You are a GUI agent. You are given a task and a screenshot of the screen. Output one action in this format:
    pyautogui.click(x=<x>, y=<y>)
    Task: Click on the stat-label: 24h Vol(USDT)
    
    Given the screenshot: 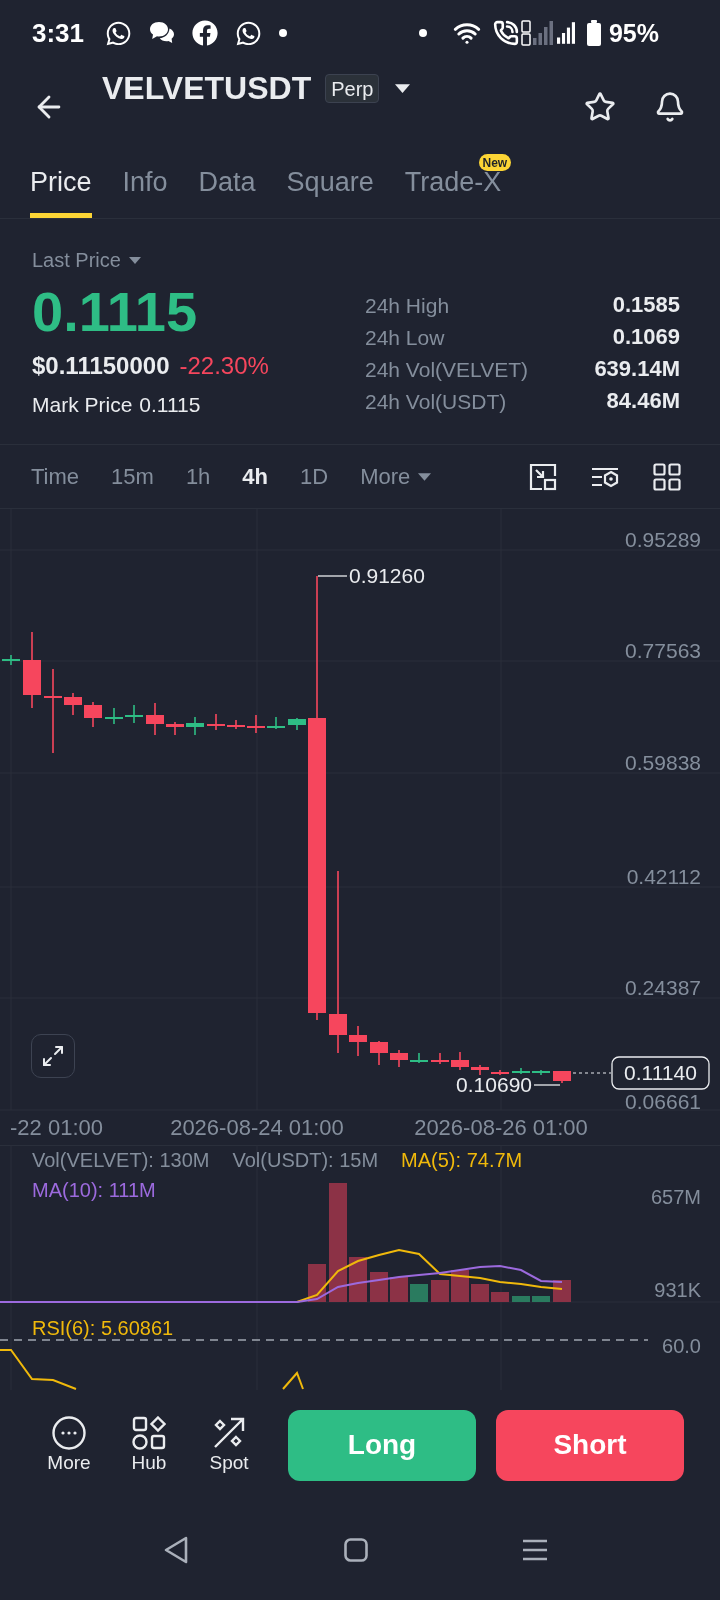 What is the action you would take?
    pyautogui.click(x=436, y=401)
    